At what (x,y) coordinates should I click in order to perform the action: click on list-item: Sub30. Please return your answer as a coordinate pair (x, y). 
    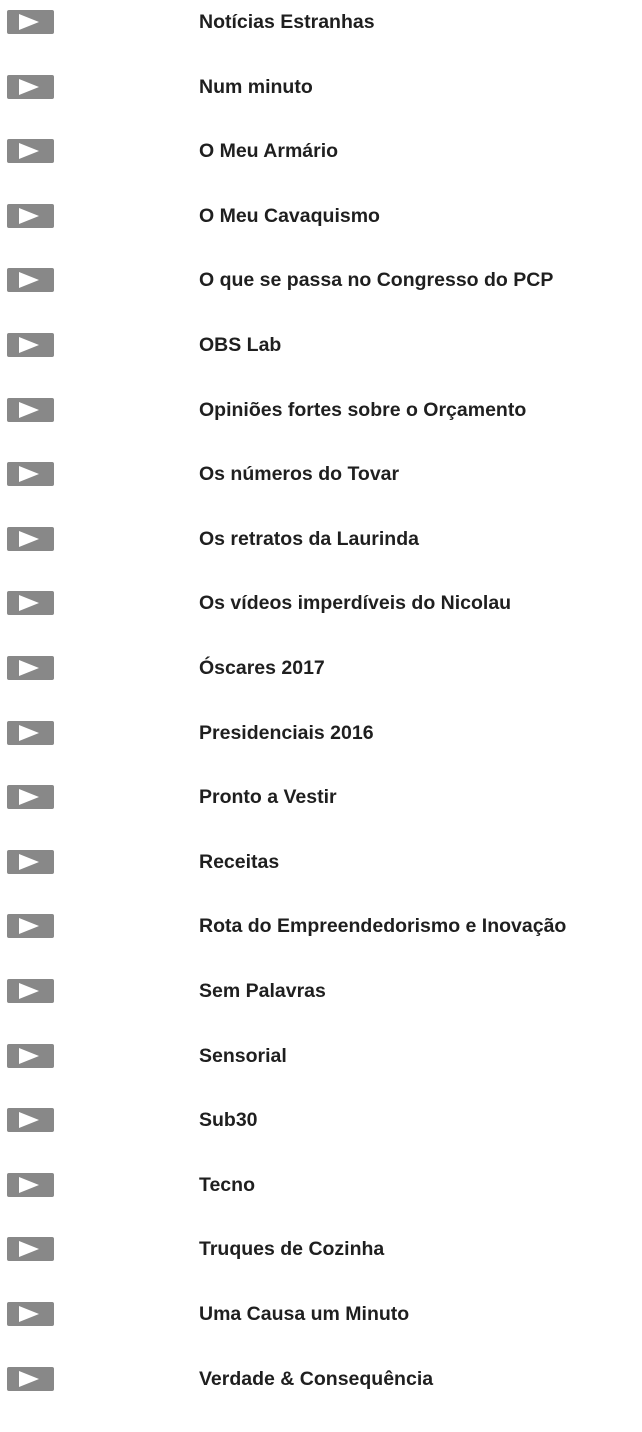
    Looking at the image, I should click on (321, 1128).